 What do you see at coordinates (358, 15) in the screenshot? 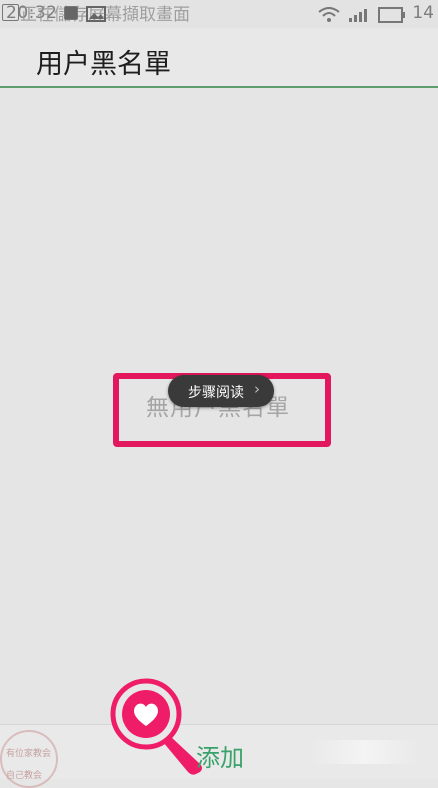
I see `signal-icon` at bounding box center [358, 15].